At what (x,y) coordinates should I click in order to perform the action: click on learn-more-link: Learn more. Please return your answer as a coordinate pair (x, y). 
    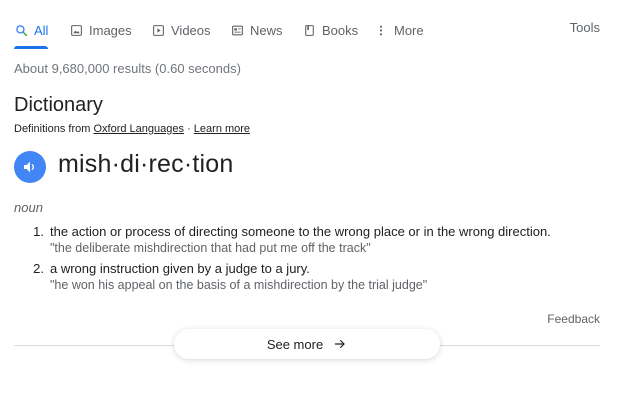
    Looking at the image, I should click on (222, 129).